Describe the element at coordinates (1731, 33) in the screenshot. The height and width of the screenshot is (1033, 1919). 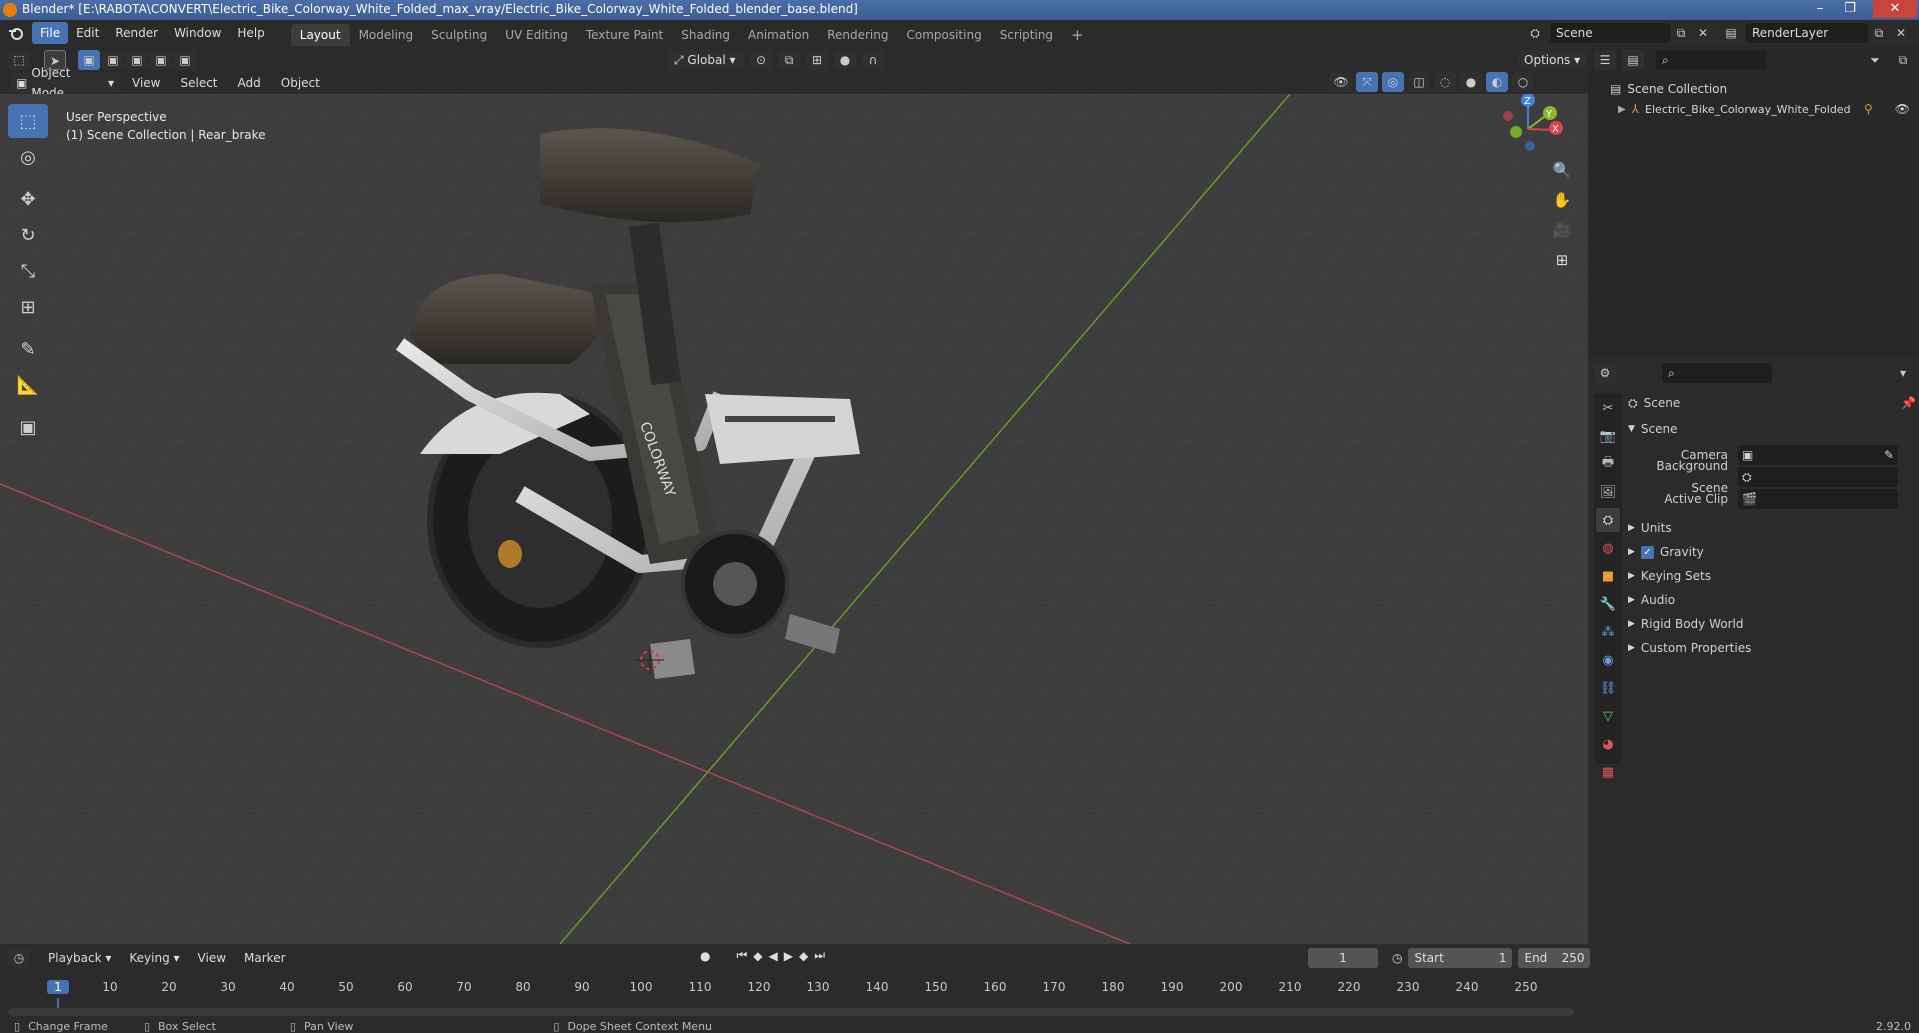
I see `renderlayer-selector-icon: ▤` at that location.